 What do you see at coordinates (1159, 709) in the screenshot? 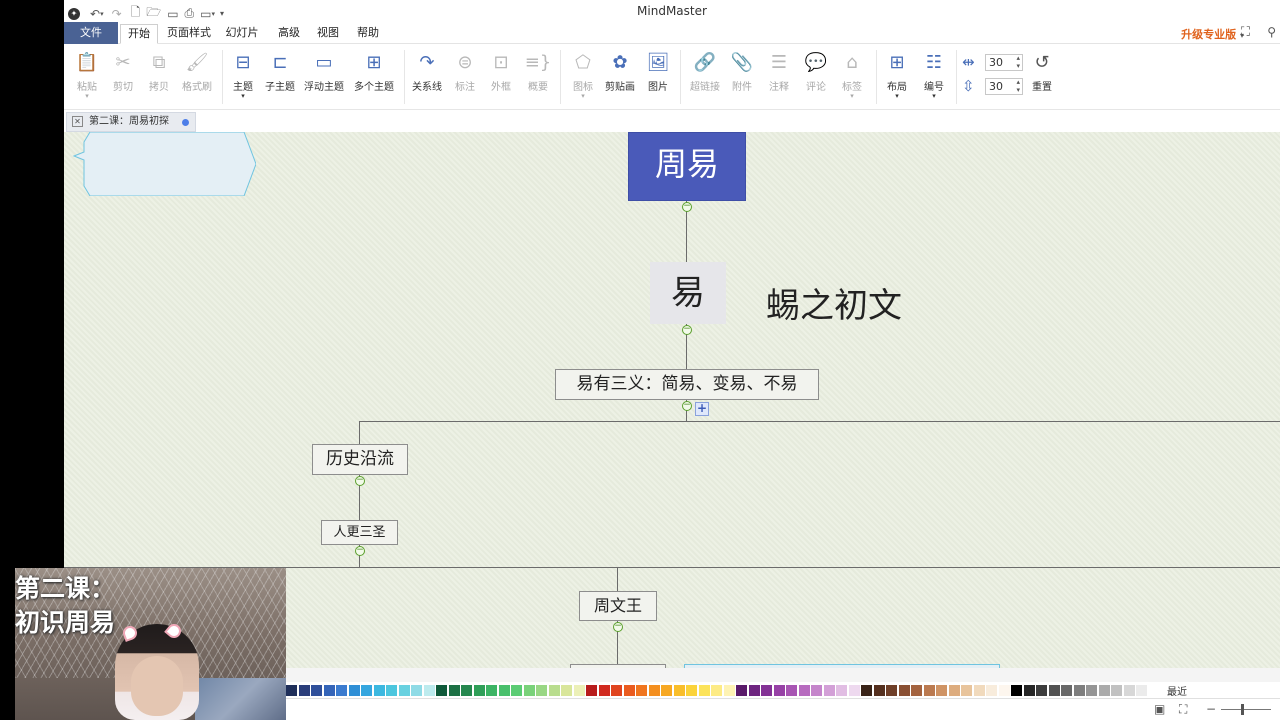
I see `fit-page-icon: ▣` at bounding box center [1159, 709].